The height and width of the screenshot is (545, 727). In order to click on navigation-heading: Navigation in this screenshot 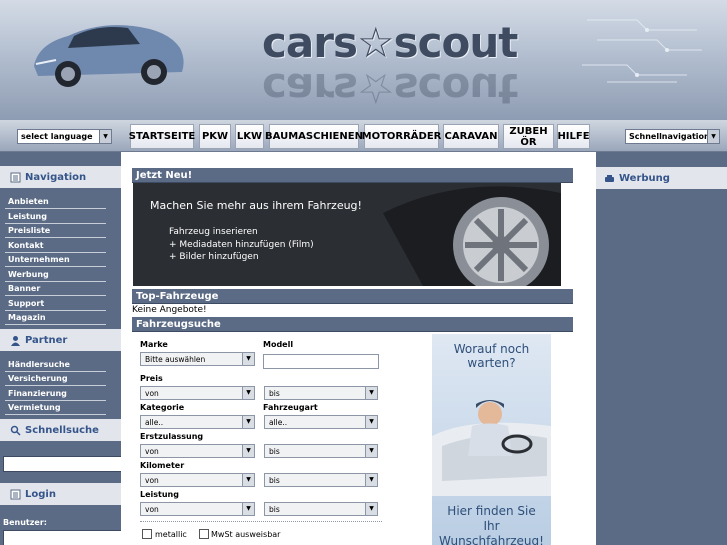, I will do `click(60, 178)`.